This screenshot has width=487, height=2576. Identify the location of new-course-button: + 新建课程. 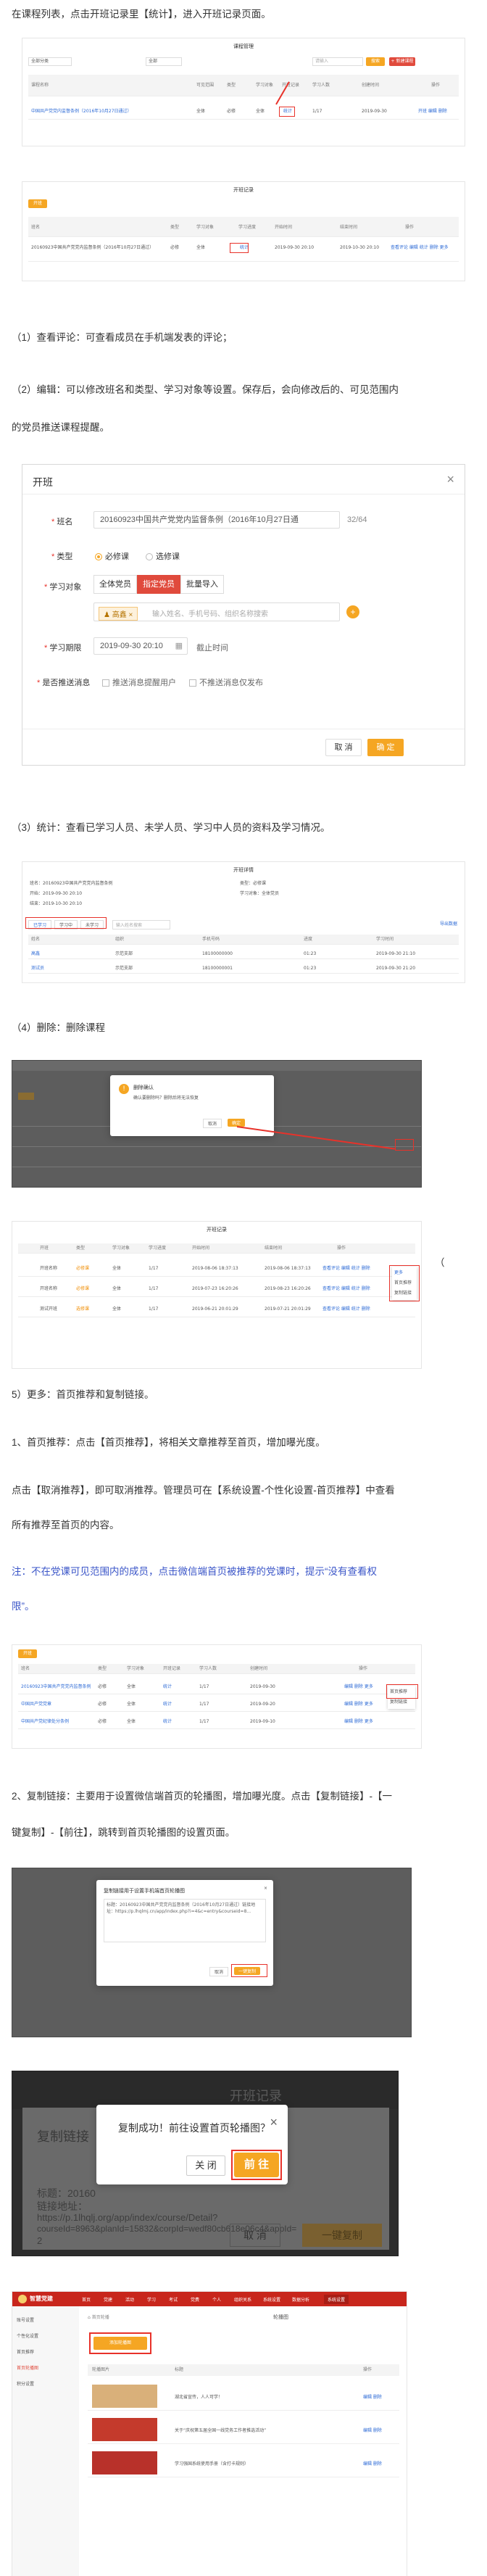
(402, 62).